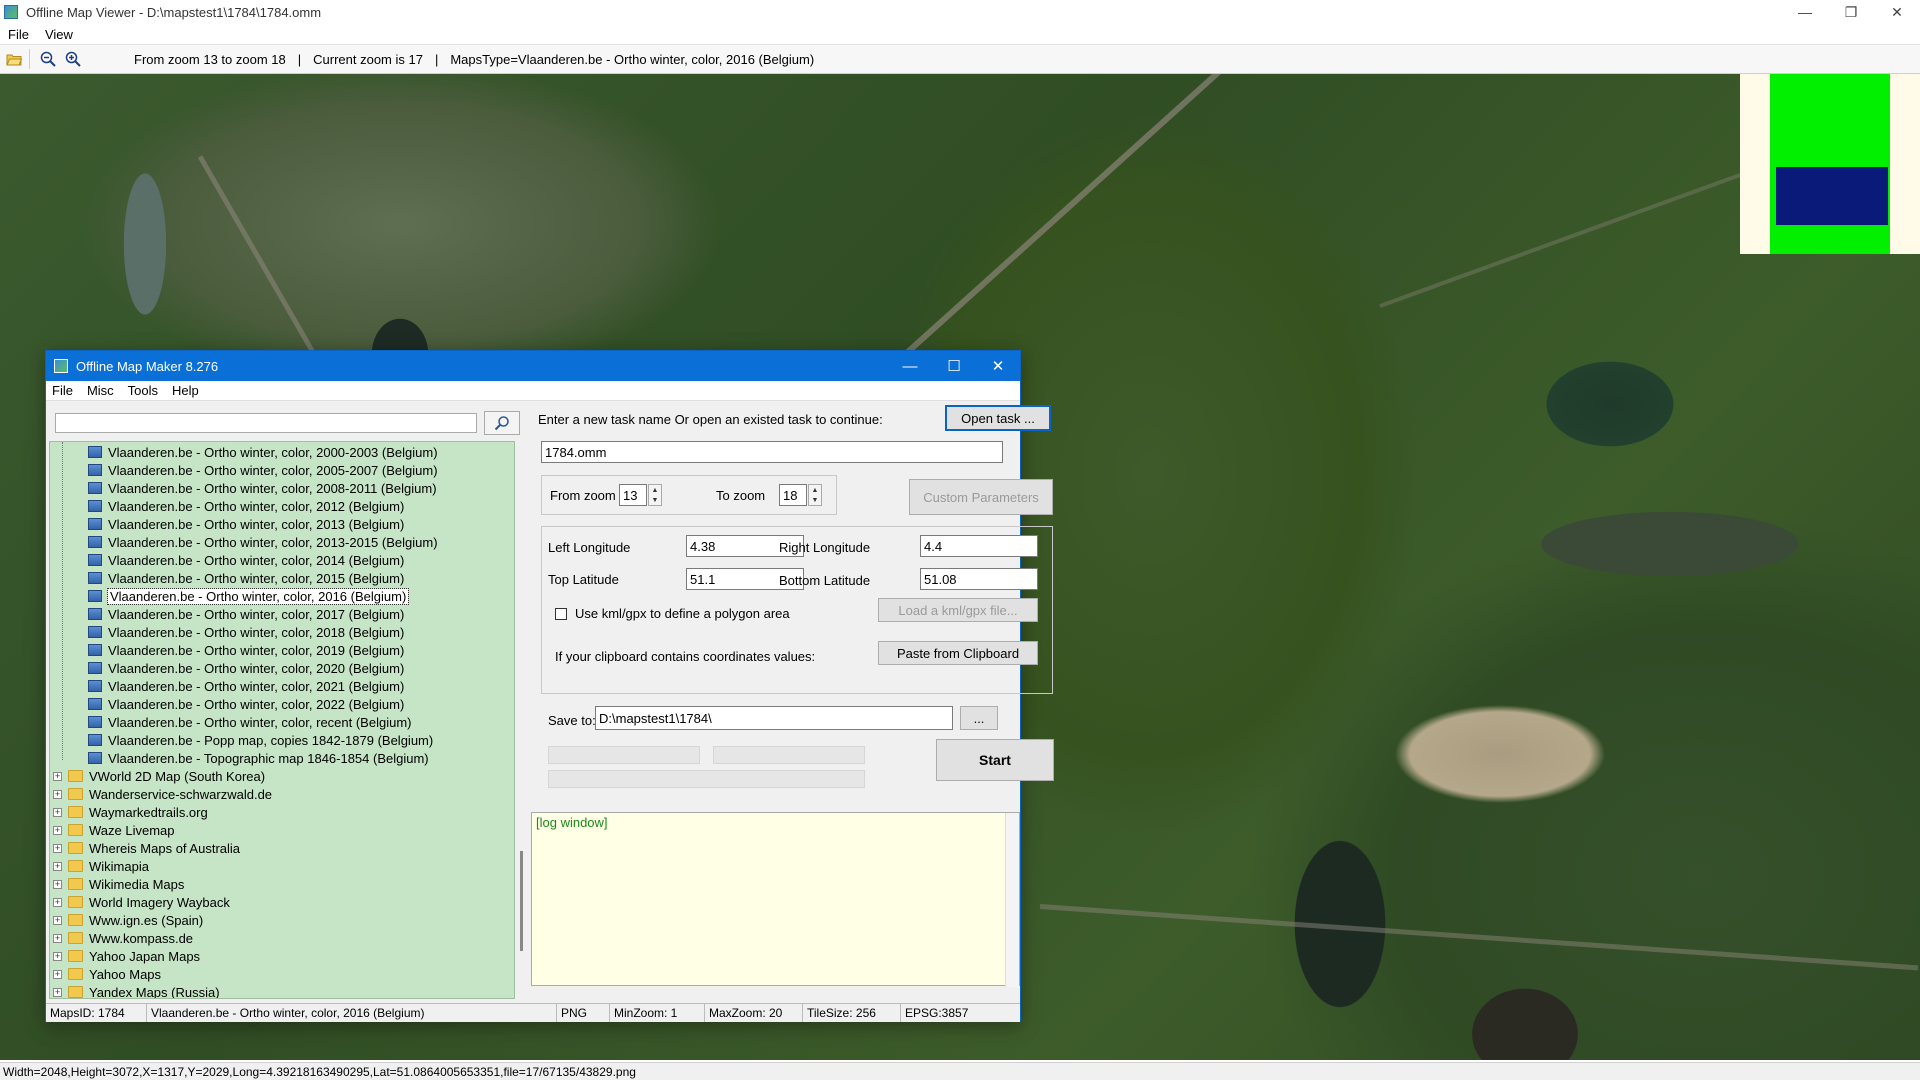 The height and width of the screenshot is (1080, 1920). What do you see at coordinates (1805, 12) in the screenshot?
I see `minimize-button: —` at bounding box center [1805, 12].